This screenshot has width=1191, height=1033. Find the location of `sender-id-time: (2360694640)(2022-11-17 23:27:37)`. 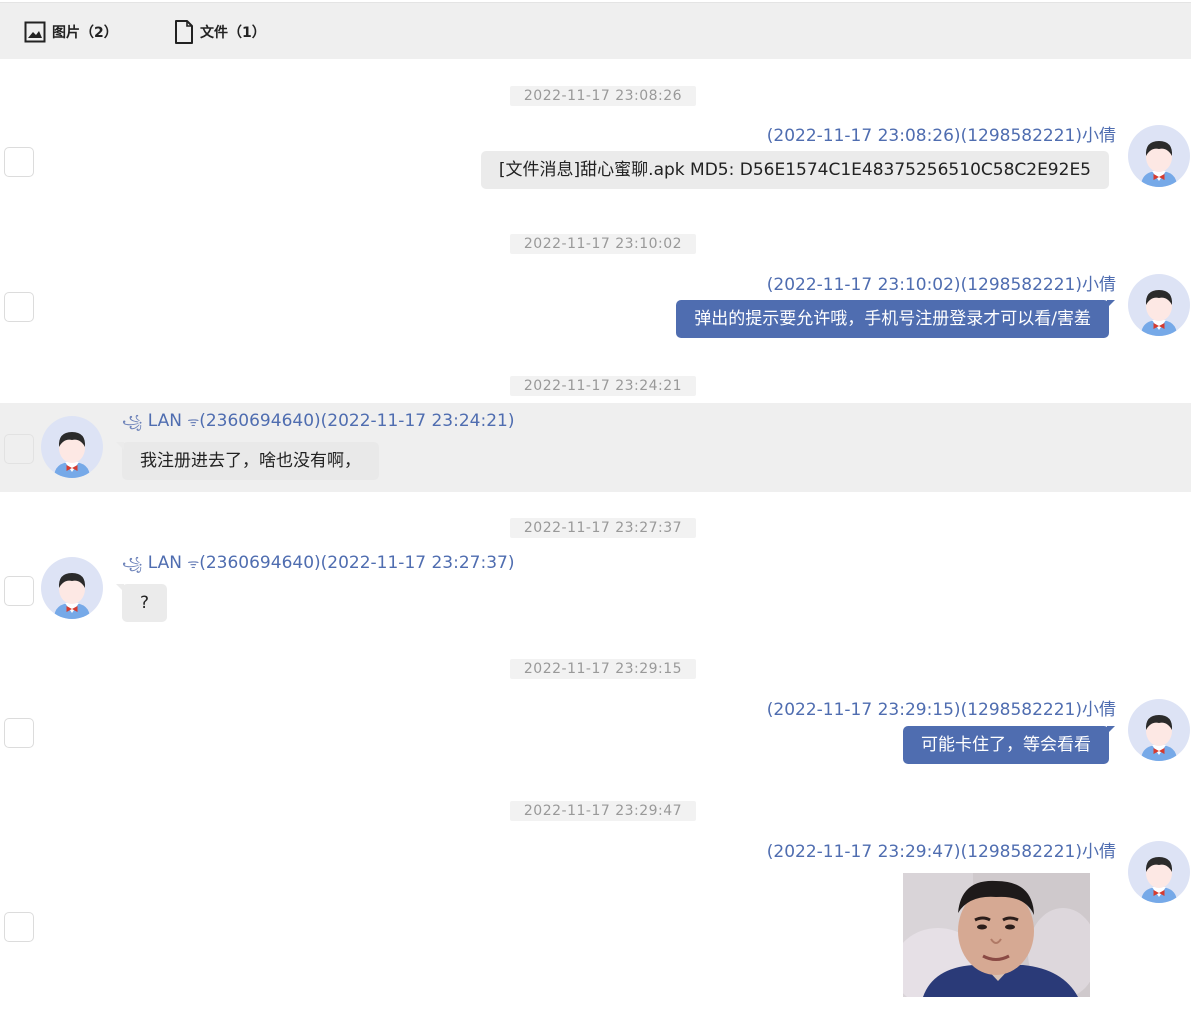

sender-id-time: (2360694640)(2022-11-17 23:27:37) is located at coordinates (357, 563).